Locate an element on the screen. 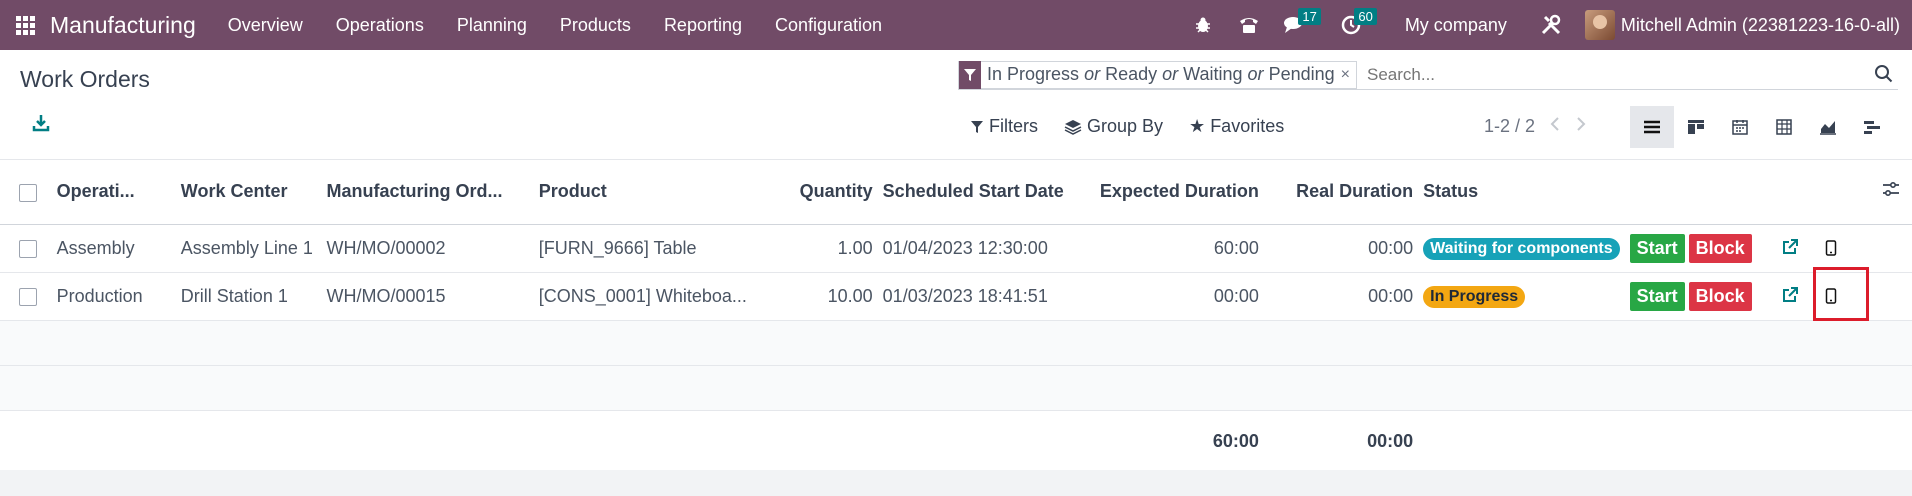  status-badge: In Progress is located at coordinates (1474, 296).